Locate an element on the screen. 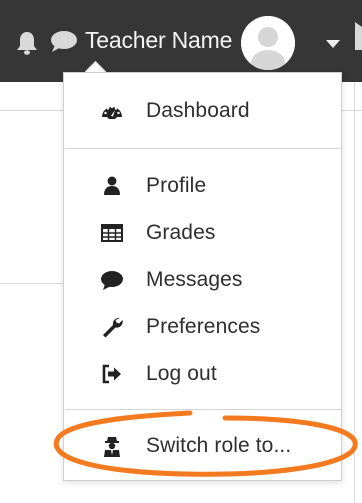 This screenshot has width=362, height=503. menu-item-messages: Messages is located at coordinates (202, 280).